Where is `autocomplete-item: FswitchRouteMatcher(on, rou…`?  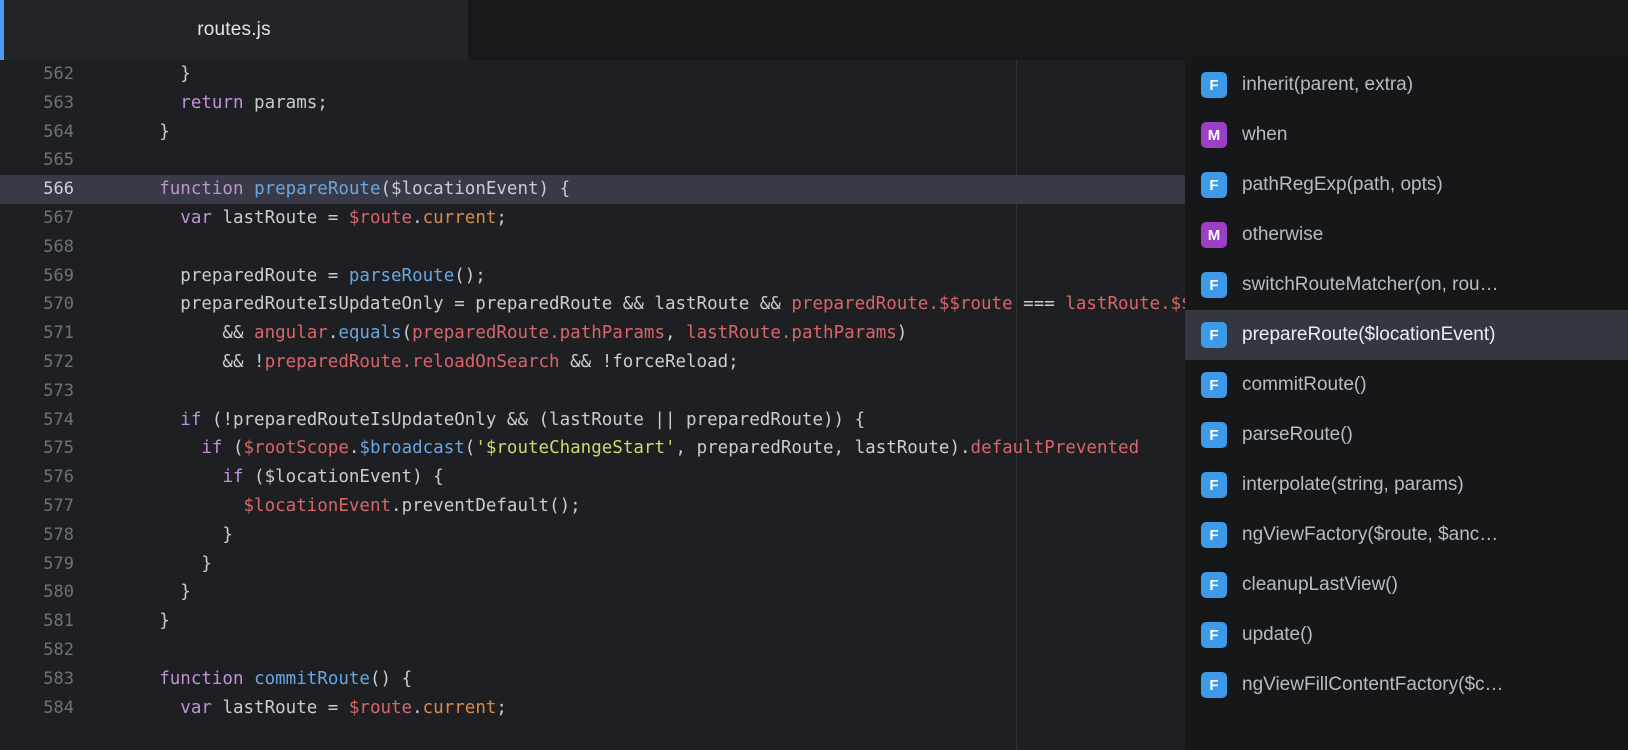
autocomplete-item: FswitchRouteMatcher(on, rou… is located at coordinates (1406, 285).